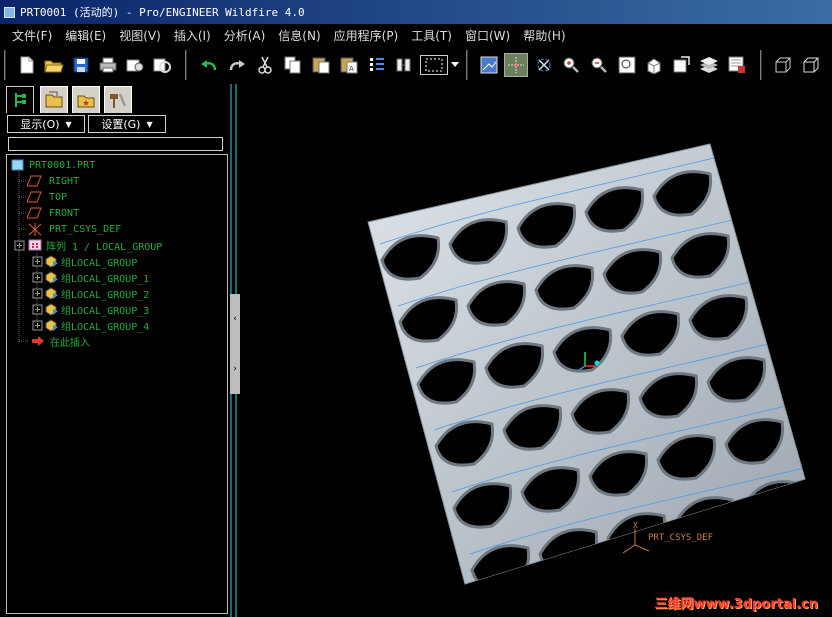 The width and height of the screenshot is (832, 617). I want to click on show-dropdown: 显示(O) ▼, so click(46, 124).